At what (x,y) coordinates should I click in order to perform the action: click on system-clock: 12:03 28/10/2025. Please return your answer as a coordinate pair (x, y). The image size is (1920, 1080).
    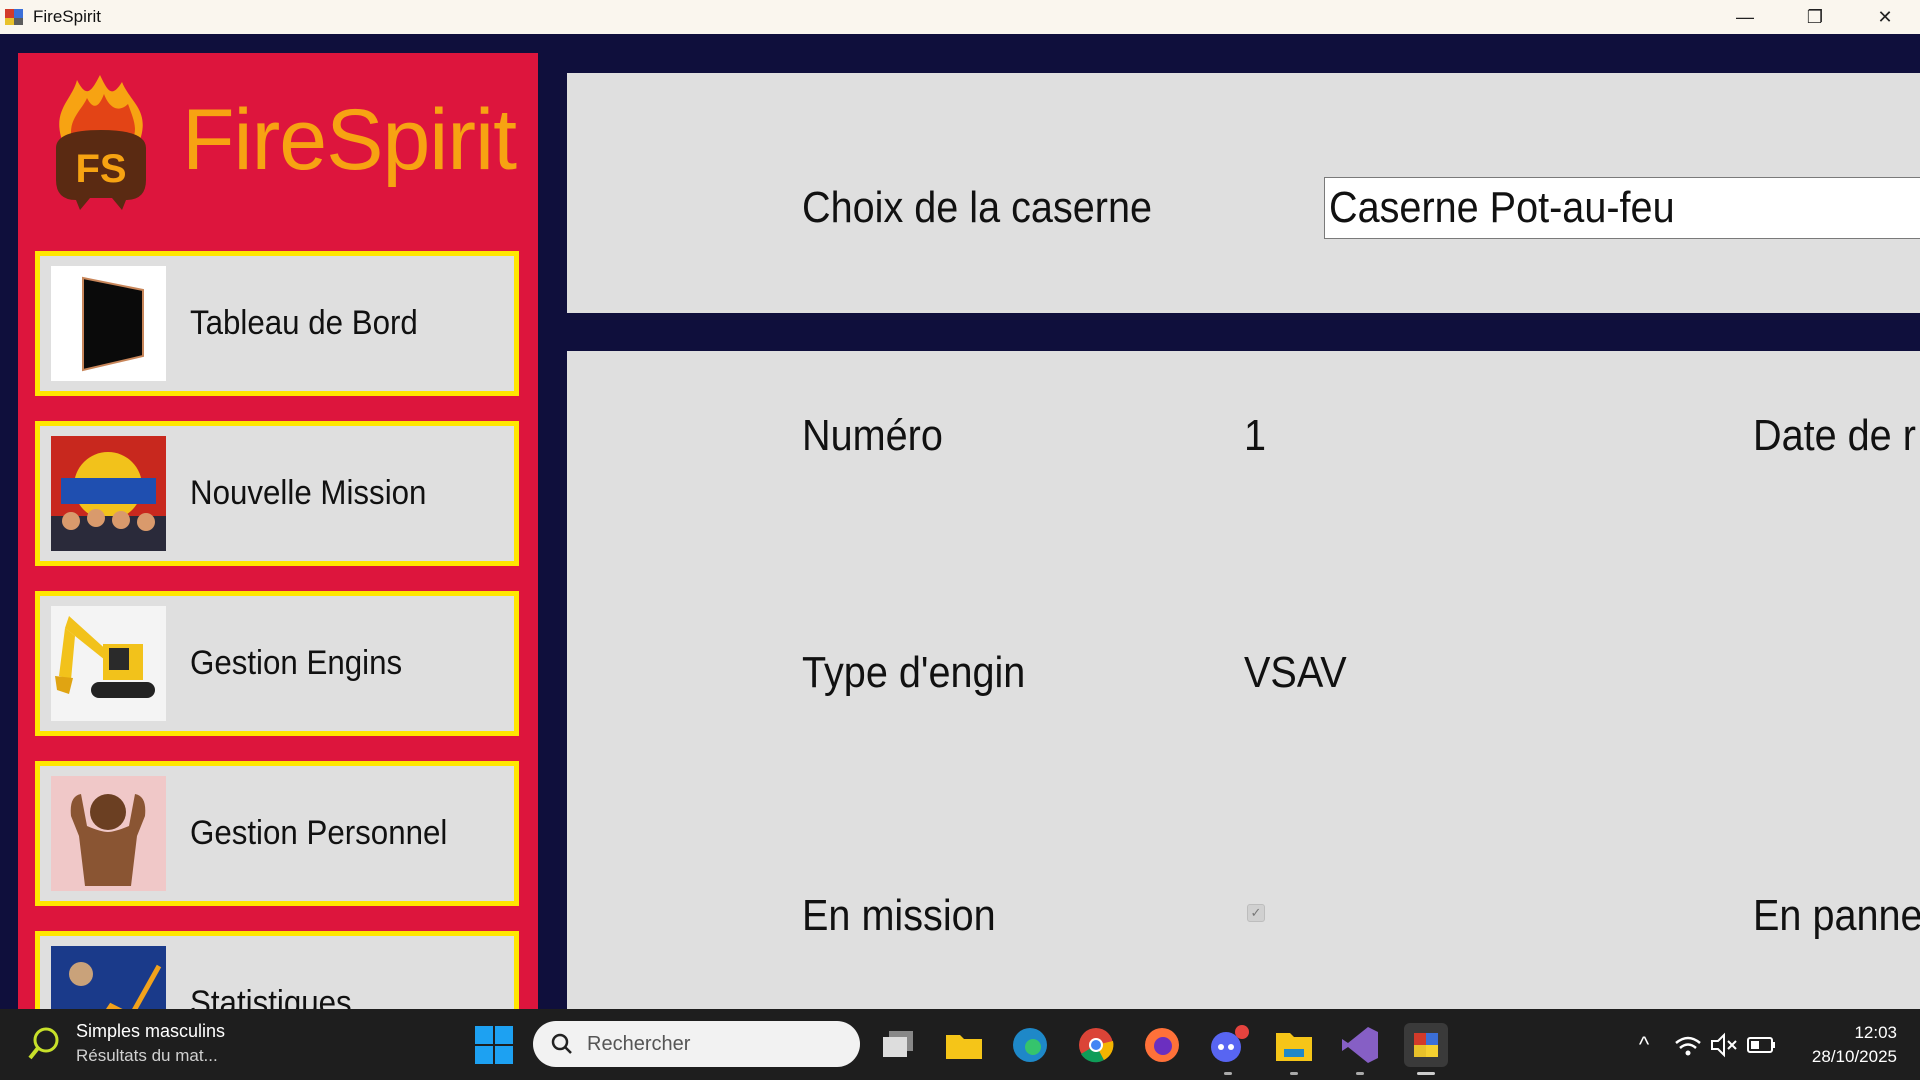
    Looking at the image, I should click on (1854, 1045).